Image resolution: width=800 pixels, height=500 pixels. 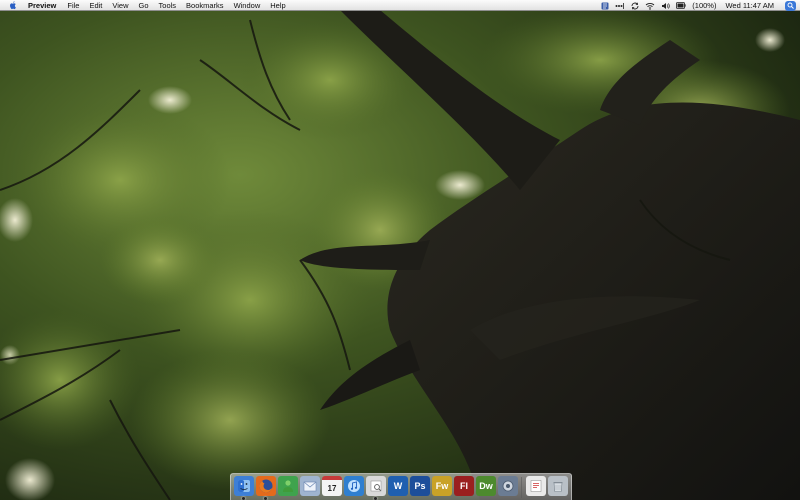 I want to click on preview-glyph, so click(x=376, y=486).